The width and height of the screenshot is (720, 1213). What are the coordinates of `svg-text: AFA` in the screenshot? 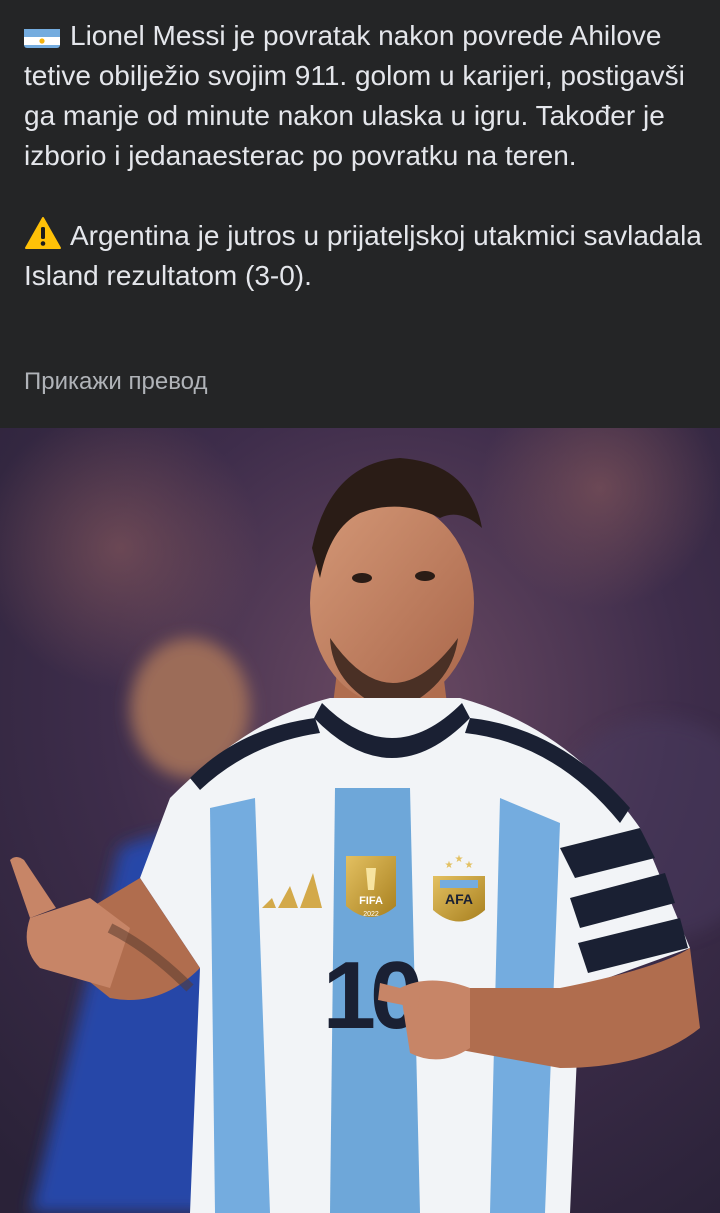 It's located at (459, 899).